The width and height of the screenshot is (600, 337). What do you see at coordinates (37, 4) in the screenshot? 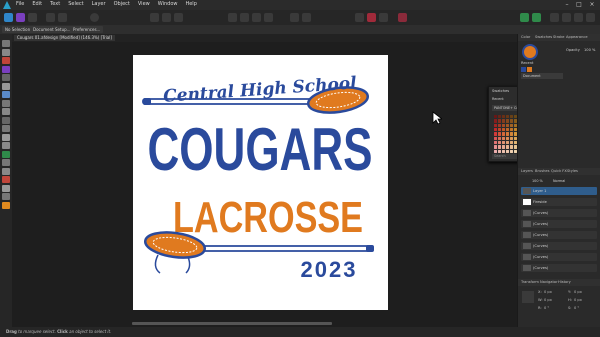
I see `menu-edit: Edit` at bounding box center [37, 4].